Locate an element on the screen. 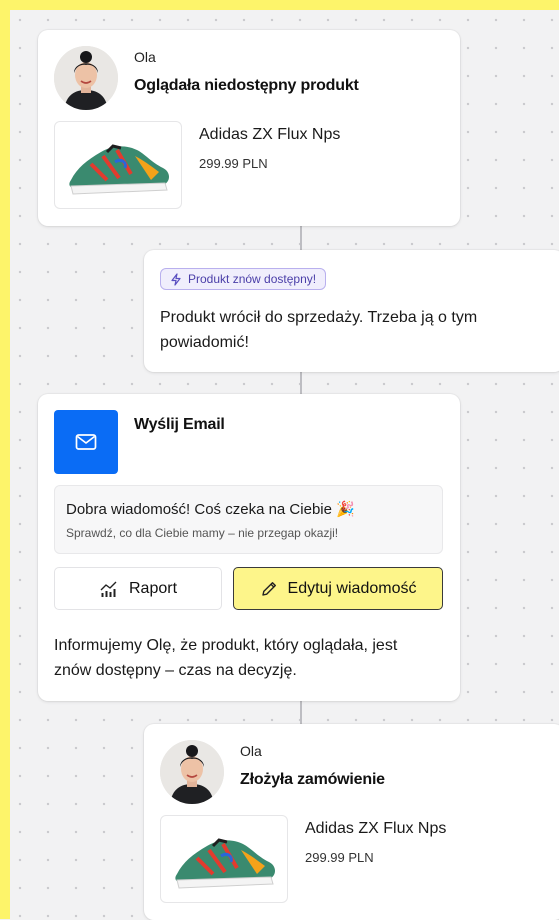 Image resolution: width=559 pixels, height=920 pixels. action-title: Wyślij Email is located at coordinates (179, 424).